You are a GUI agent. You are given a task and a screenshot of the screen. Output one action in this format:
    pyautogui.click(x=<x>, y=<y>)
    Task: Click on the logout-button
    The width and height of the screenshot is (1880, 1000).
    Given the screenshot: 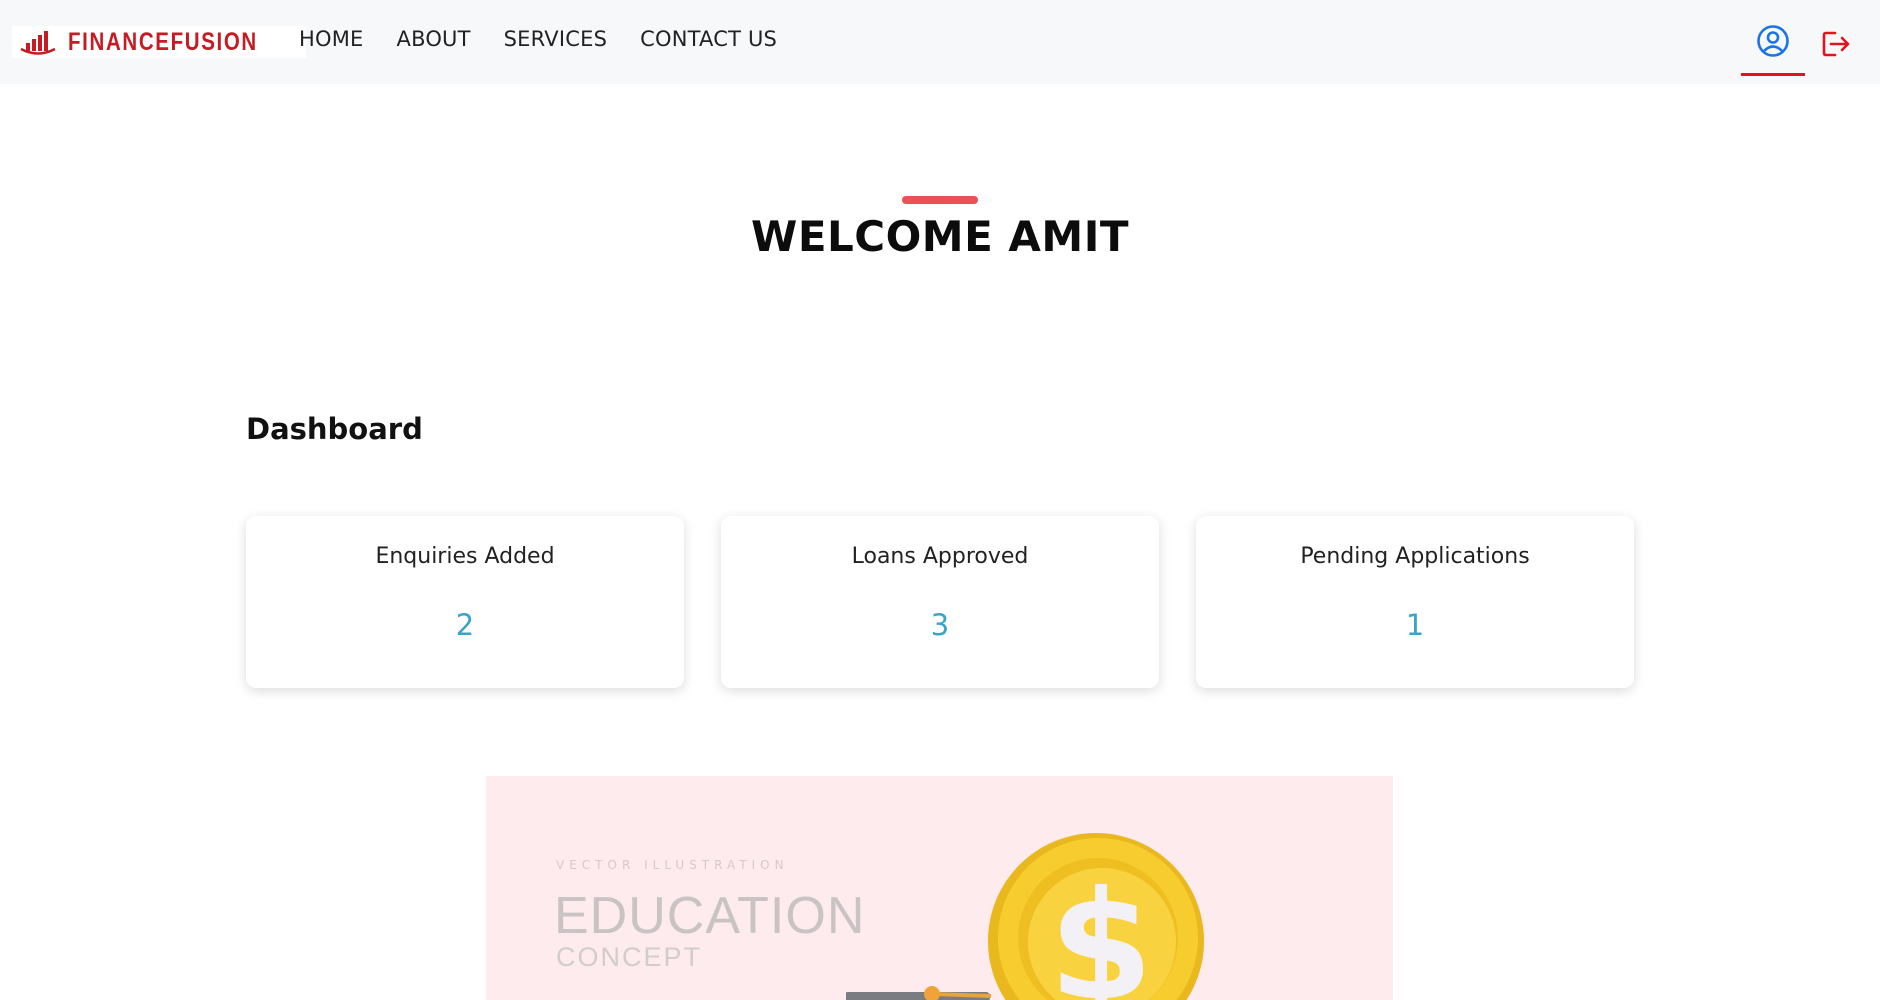 What is the action you would take?
    pyautogui.click(x=1836, y=44)
    